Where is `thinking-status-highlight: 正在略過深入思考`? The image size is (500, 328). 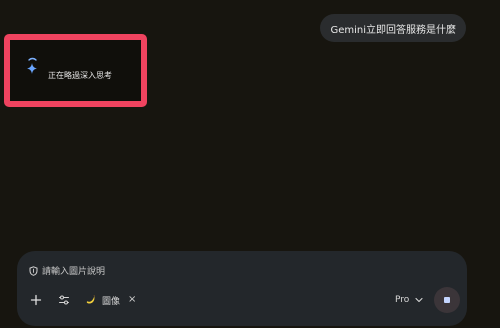
thinking-status-highlight: 正在略過深入思考 is located at coordinates (75, 70).